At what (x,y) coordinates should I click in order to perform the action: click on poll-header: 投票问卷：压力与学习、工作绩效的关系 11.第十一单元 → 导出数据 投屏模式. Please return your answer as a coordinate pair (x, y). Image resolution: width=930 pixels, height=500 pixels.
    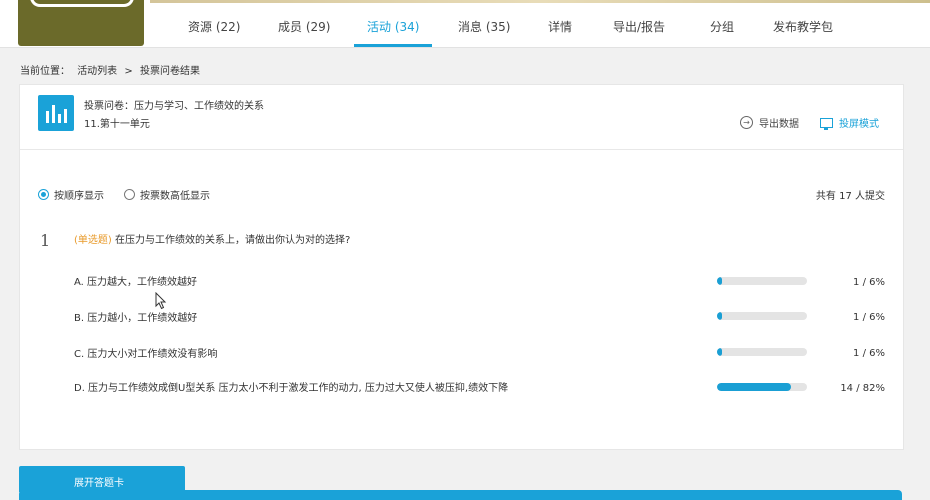
    Looking at the image, I should click on (461, 117).